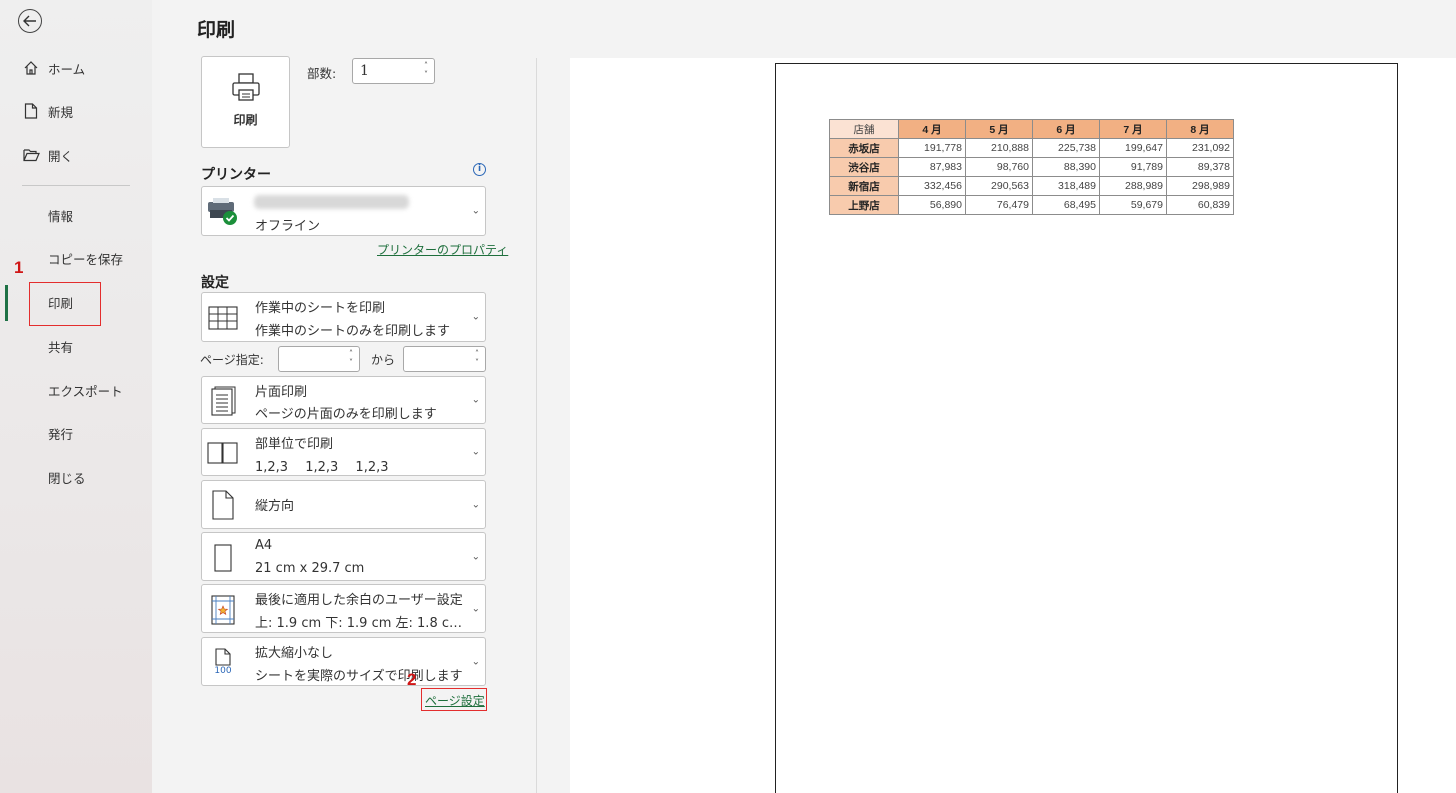 This screenshot has width=1456, height=793. Describe the element at coordinates (1066, 205) in the screenshot. I see `value-cell: 68,495` at that location.